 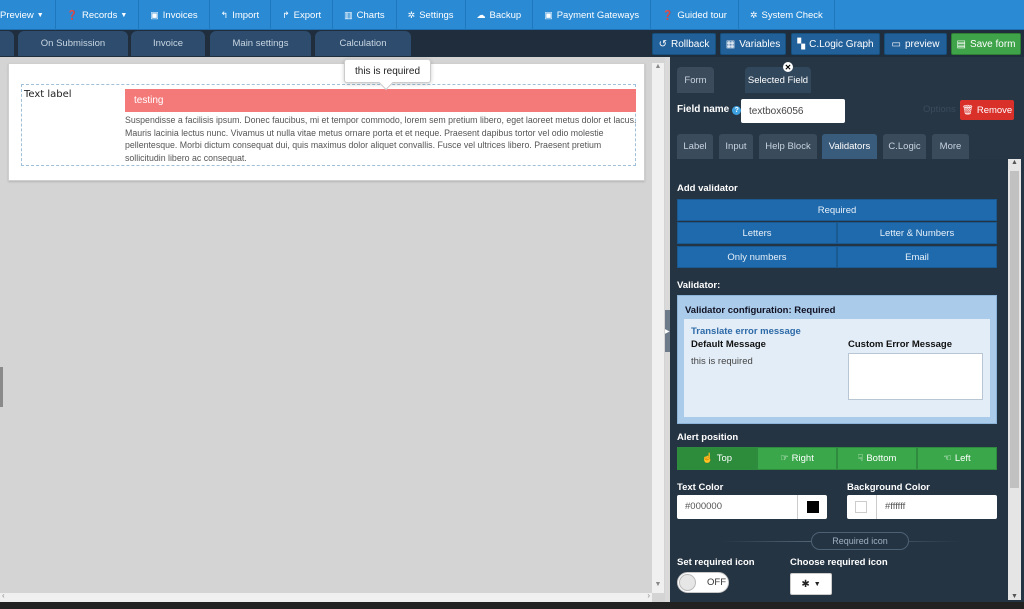 What do you see at coordinates (737, 110) in the screenshot?
I see `help-icon: ?` at bounding box center [737, 110].